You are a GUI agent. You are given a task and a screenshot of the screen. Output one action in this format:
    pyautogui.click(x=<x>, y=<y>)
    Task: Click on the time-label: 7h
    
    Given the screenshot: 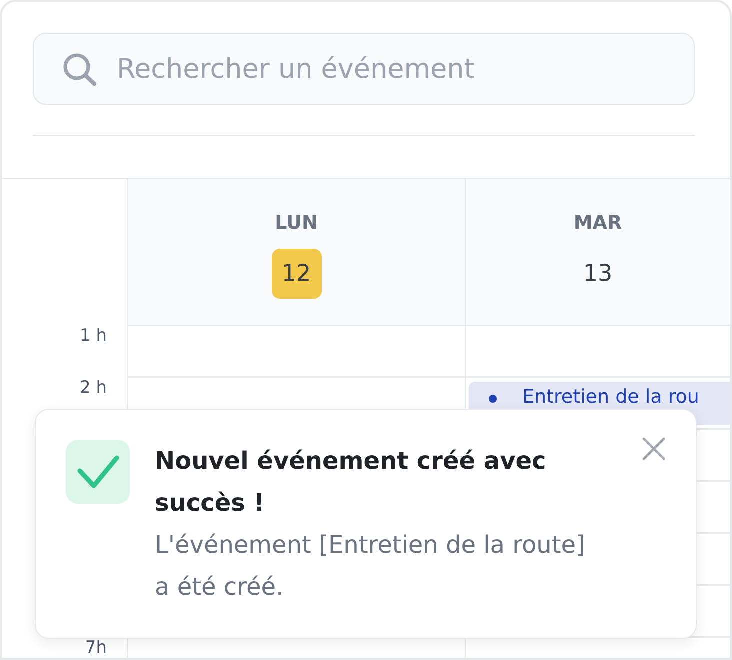 What is the action you would take?
    pyautogui.click(x=96, y=648)
    